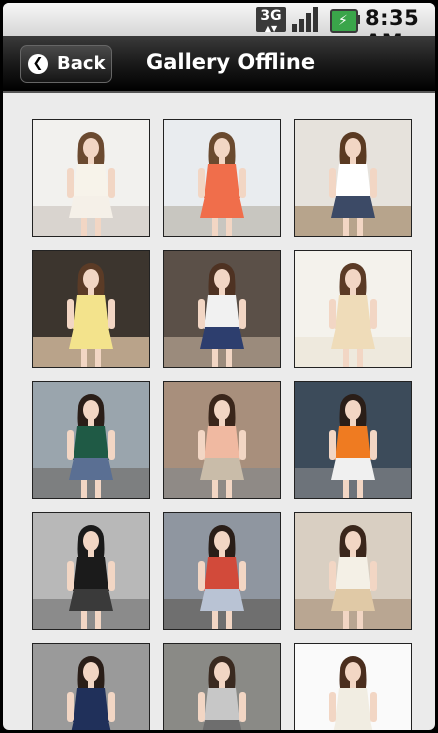  Describe the element at coordinates (271, 28) in the screenshot. I see `data-arrows-icon: ▲▼` at that location.